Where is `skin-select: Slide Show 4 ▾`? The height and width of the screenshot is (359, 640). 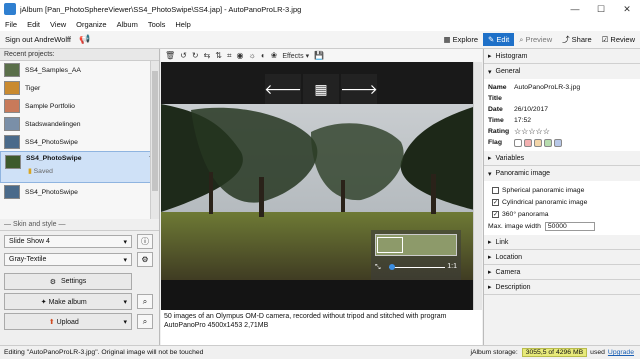 skin-select: Slide Show 4 ▾ is located at coordinates (68, 241).